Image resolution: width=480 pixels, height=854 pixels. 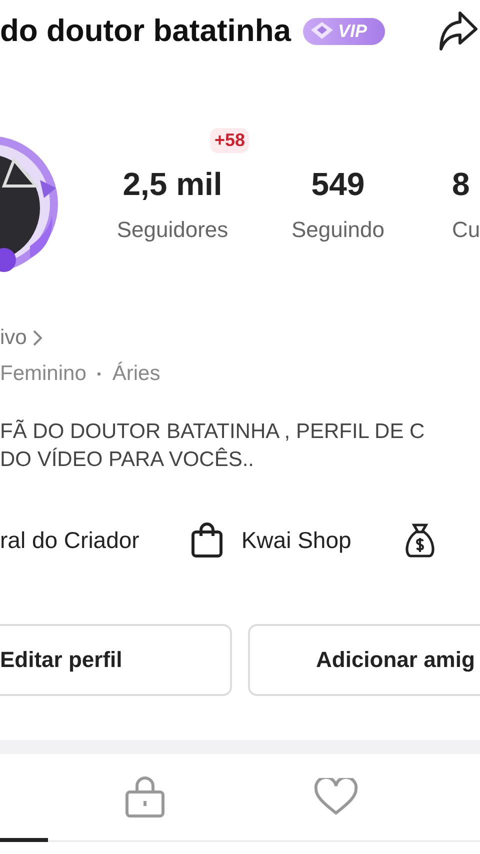 I want to click on shortcut-link: ral do Criador, so click(x=70, y=540).